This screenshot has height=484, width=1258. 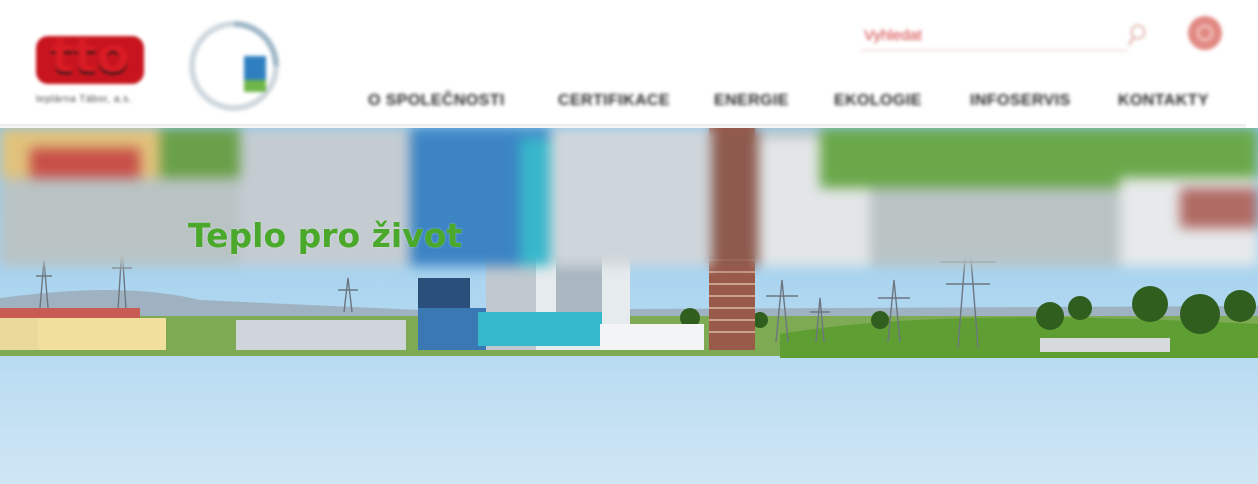 I want to click on svg-text: tto, so click(x=90, y=56).